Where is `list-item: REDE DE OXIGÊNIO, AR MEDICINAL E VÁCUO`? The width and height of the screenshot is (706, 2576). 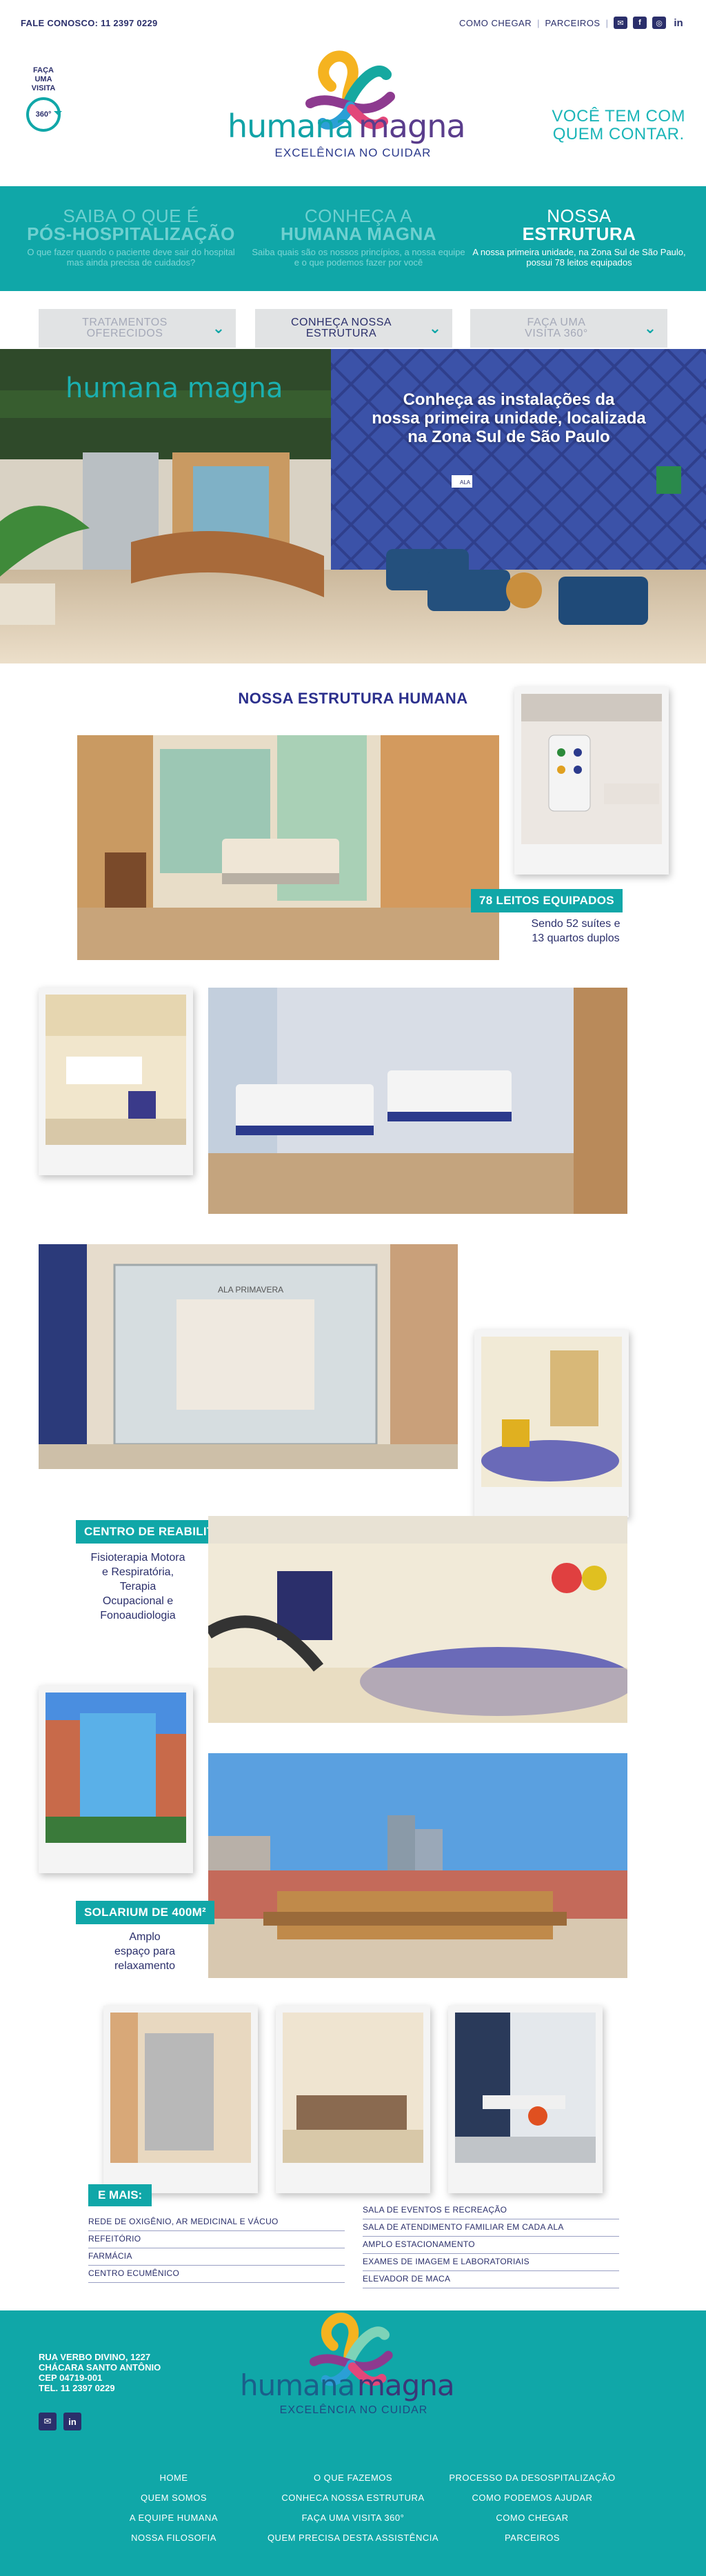
list-item: REDE DE OXIGÊNIO, AR MEDICINAL E VÁCUO is located at coordinates (216, 2222).